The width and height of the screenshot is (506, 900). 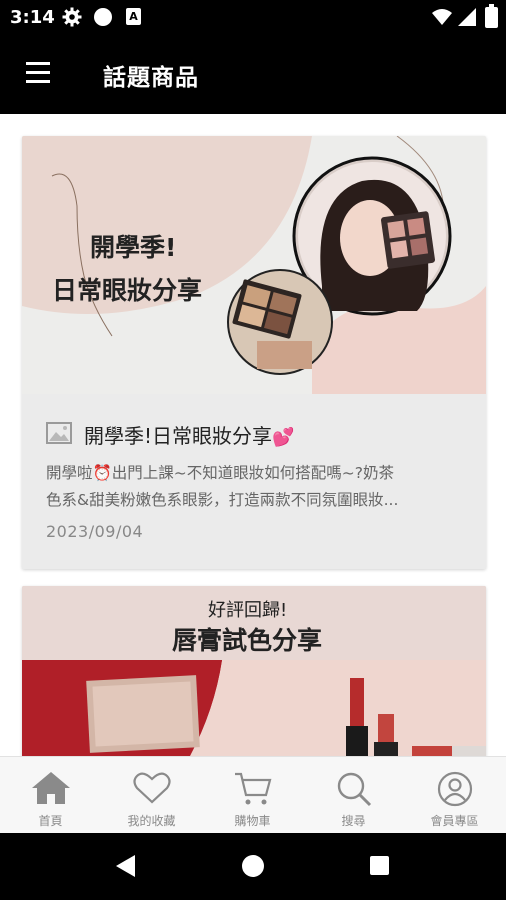 I want to click on article-title: 開學季!日常眼妝分享💕, so click(x=189, y=434).